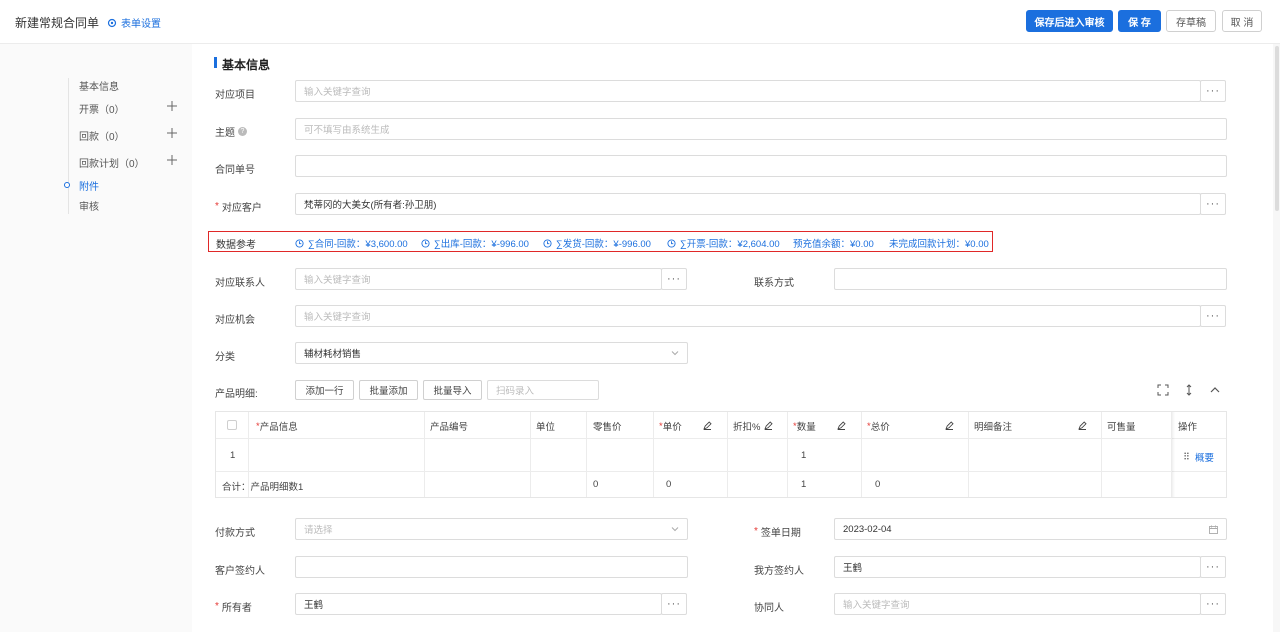  What do you see at coordinates (669, 484) in the screenshot?
I see `total-unit-price: 0` at bounding box center [669, 484].